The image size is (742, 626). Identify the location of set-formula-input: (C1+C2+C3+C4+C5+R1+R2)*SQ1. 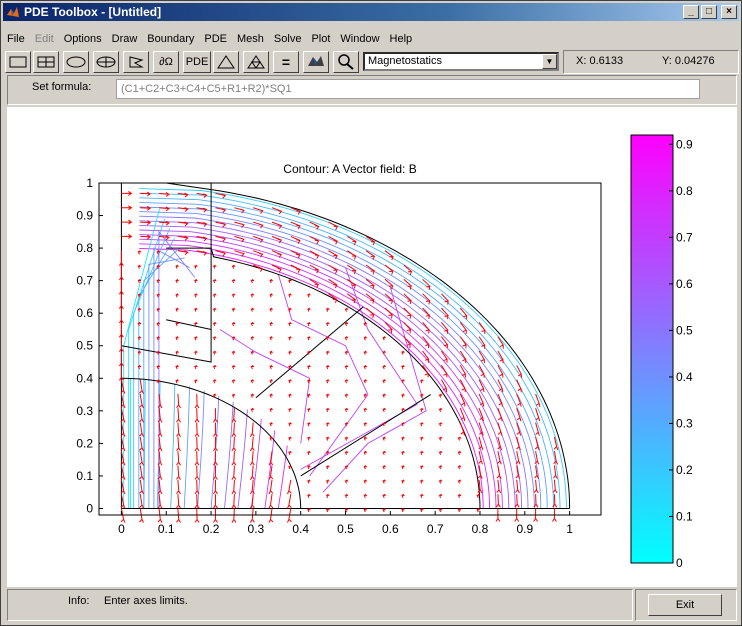
(408, 89).